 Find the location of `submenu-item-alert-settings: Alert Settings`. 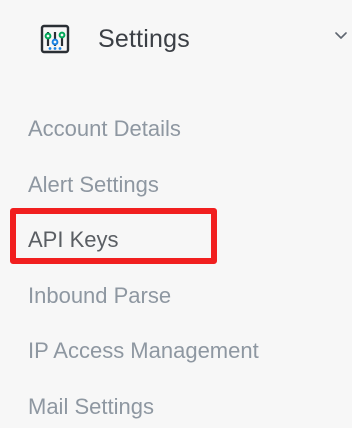

submenu-item-alert-settings: Alert Settings is located at coordinates (93, 185).